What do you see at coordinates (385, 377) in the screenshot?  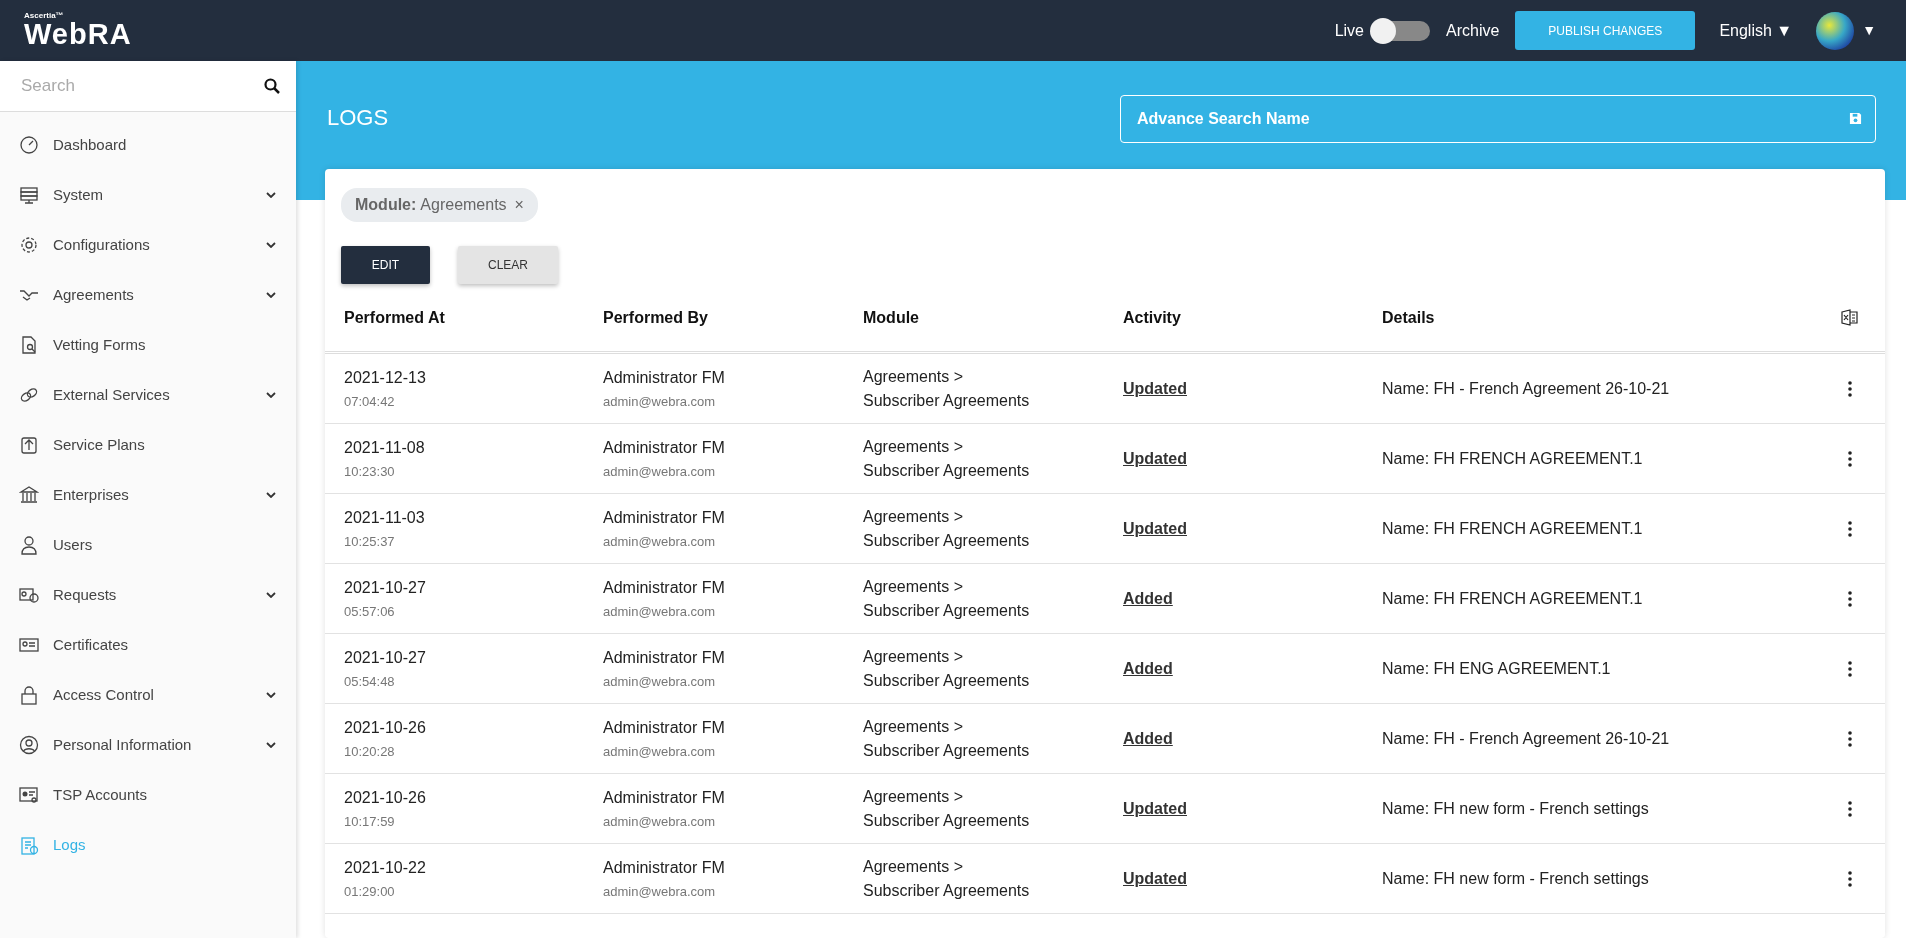 I see `date-text: 2021-12-13` at bounding box center [385, 377].